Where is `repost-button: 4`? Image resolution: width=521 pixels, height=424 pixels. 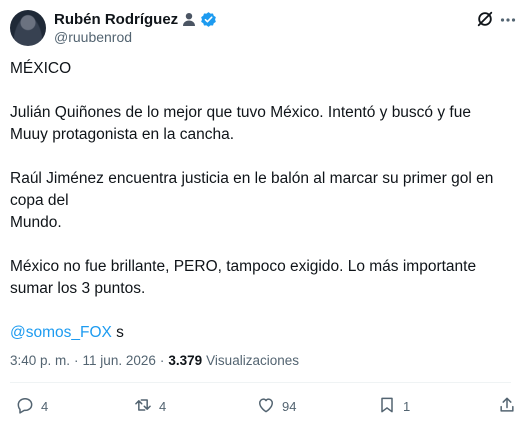
repost-button: 4 is located at coordinates (149, 406).